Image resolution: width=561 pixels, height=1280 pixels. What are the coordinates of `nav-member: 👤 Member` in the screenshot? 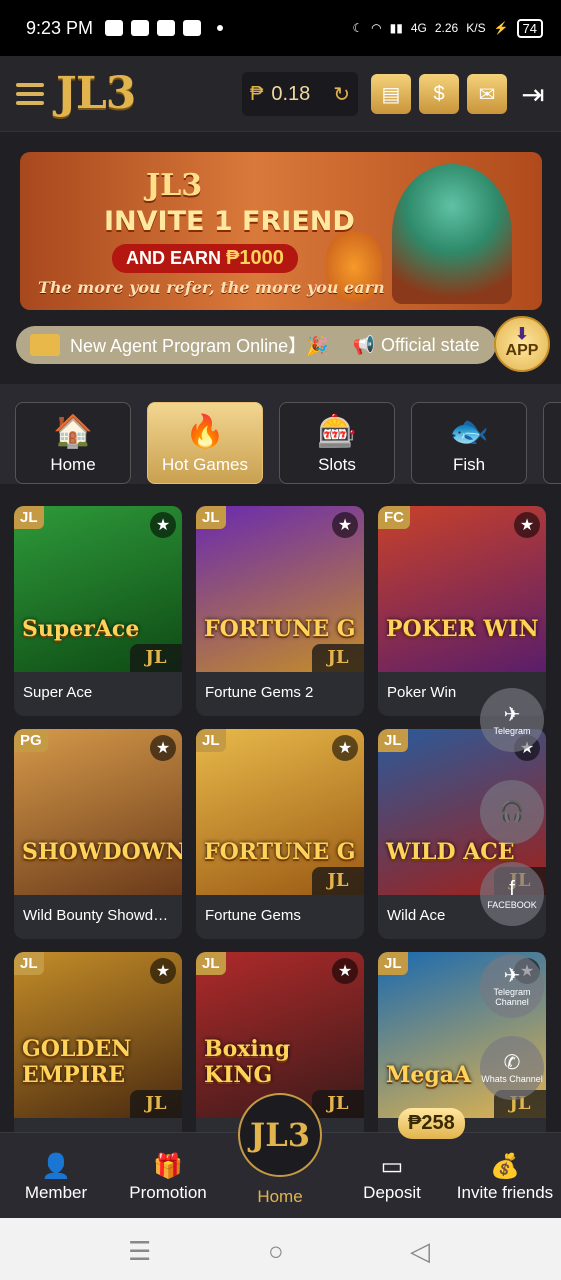 It's located at (56, 1177).